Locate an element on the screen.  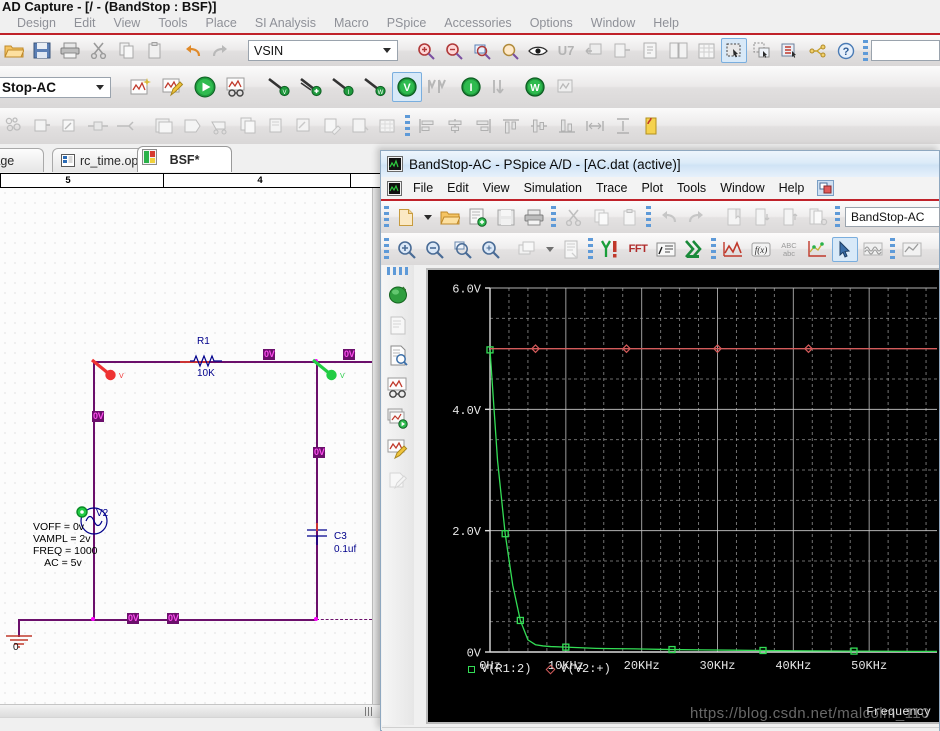
menu-item-edit: Edit is located at coordinates (85, 23).